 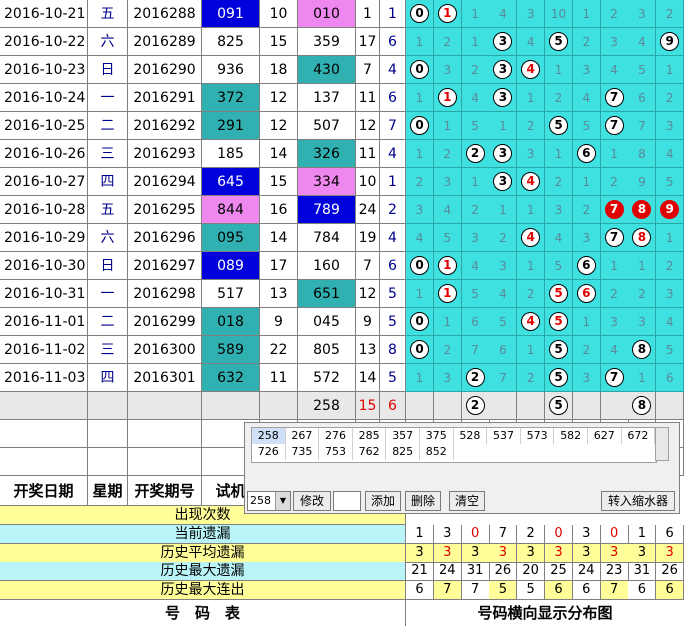 I want to click on cell-s2: 14, so click(x=368, y=378).